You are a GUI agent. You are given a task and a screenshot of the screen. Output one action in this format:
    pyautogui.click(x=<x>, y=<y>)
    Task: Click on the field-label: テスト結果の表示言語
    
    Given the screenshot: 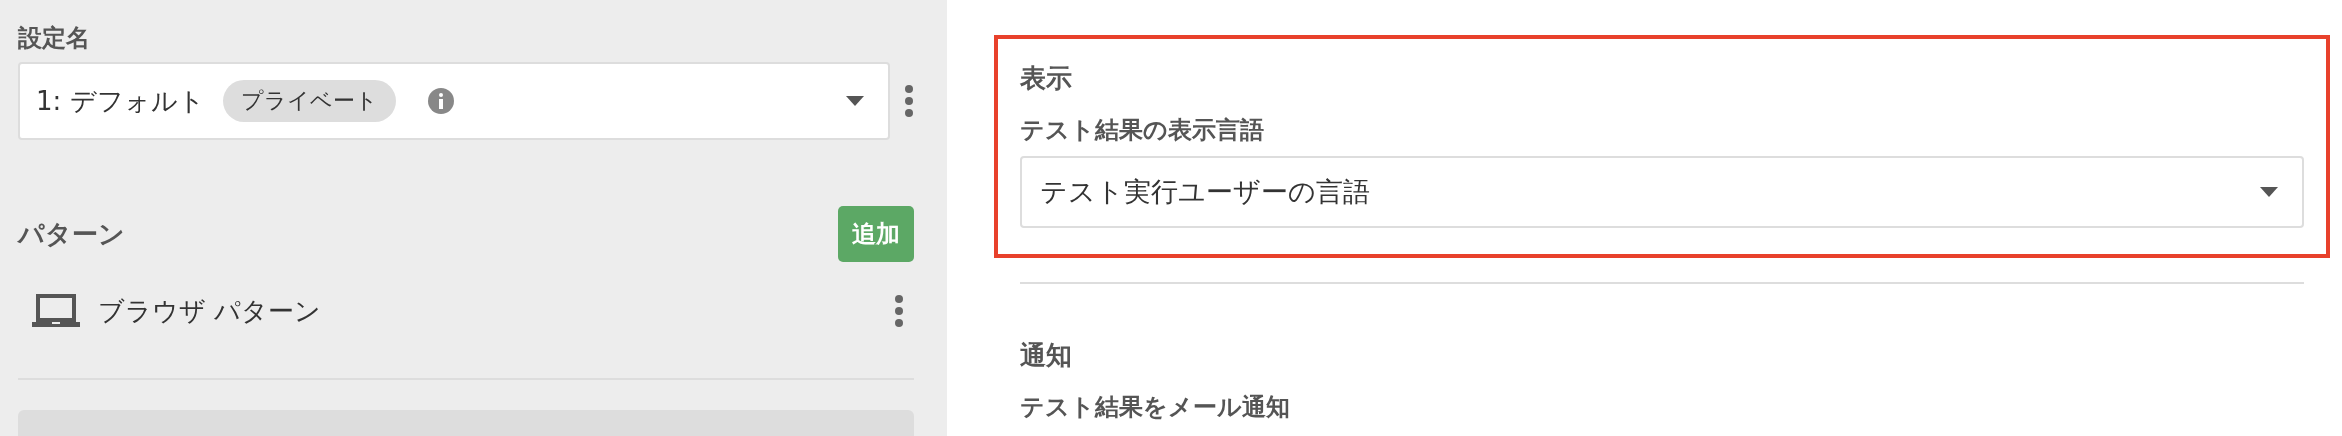 What is the action you would take?
    pyautogui.click(x=1142, y=130)
    